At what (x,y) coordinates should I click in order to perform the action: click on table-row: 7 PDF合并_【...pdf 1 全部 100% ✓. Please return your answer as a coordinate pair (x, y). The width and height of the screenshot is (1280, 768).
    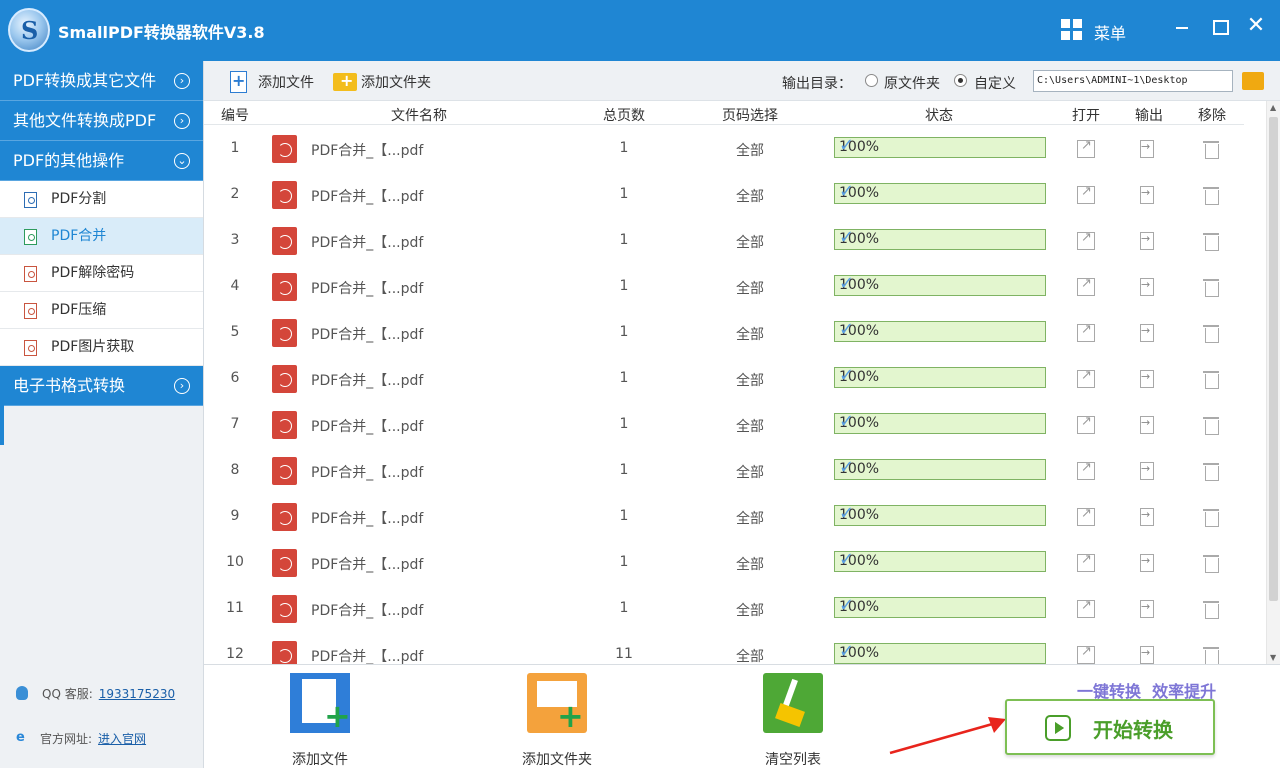
    Looking at the image, I should click on (724, 425).